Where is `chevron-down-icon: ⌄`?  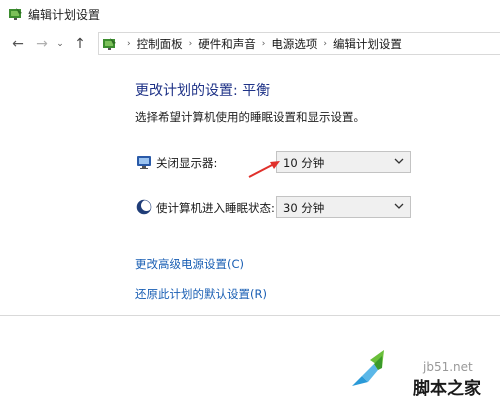 chevron-down-icon: ⌄ is located at coordinates (60, 44).